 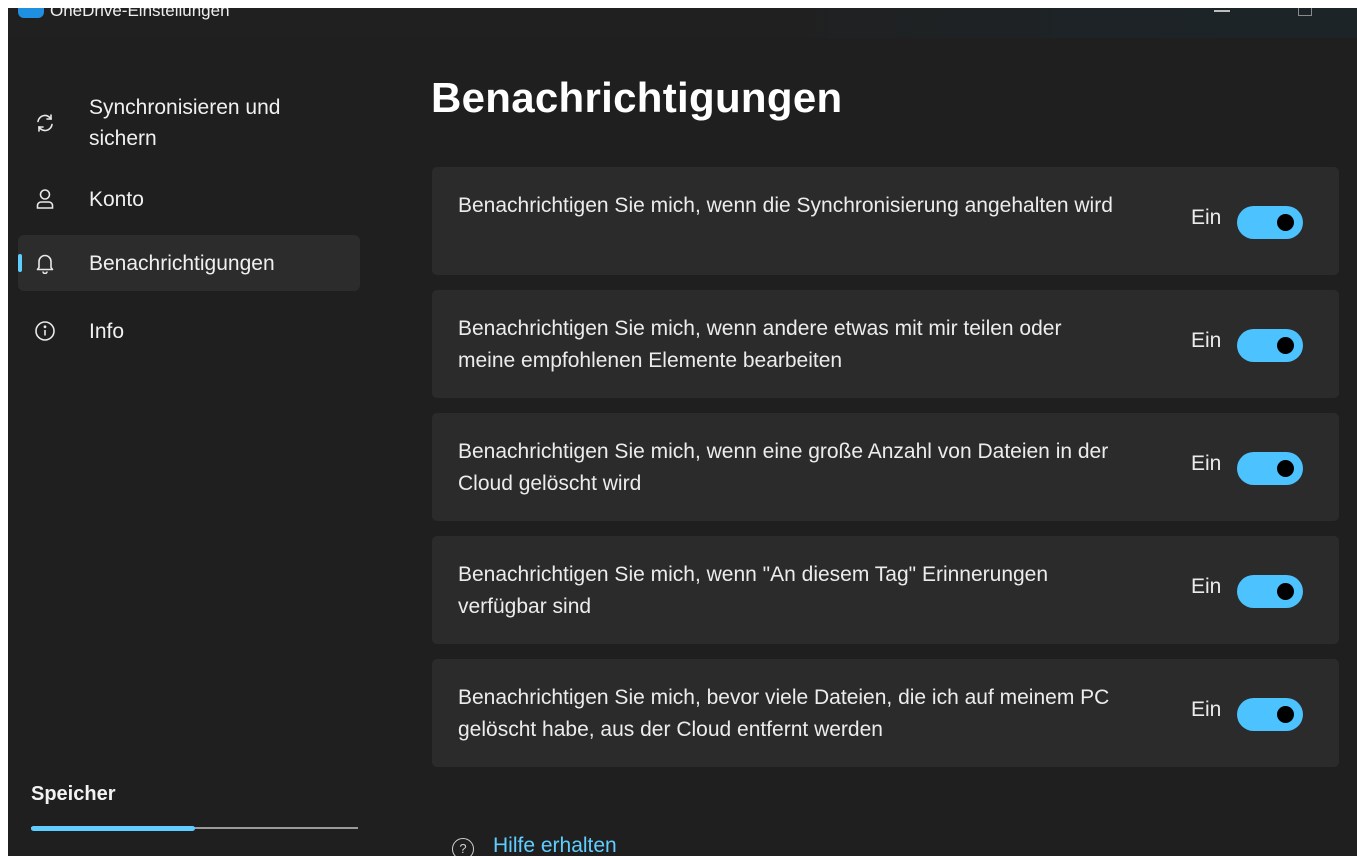 What do you see at coordinates (107, 331) in the screenshot?
I see `sidebar-item-label: Info` at bounding box center [107, 331].